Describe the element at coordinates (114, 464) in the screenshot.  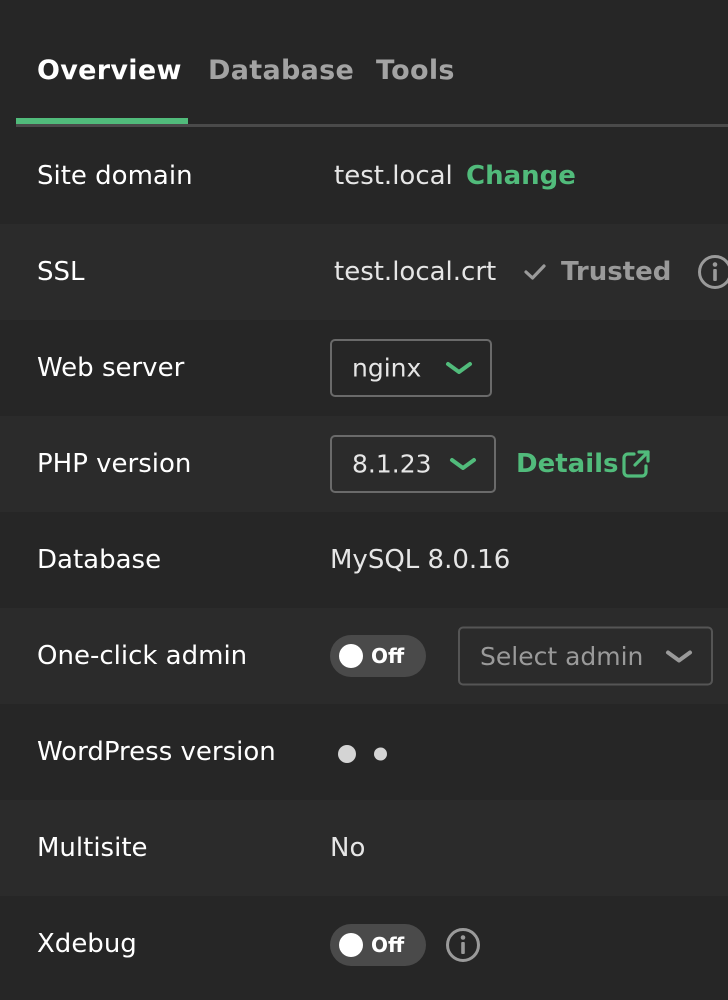
I see `php-version-label: PHP version` at that location.